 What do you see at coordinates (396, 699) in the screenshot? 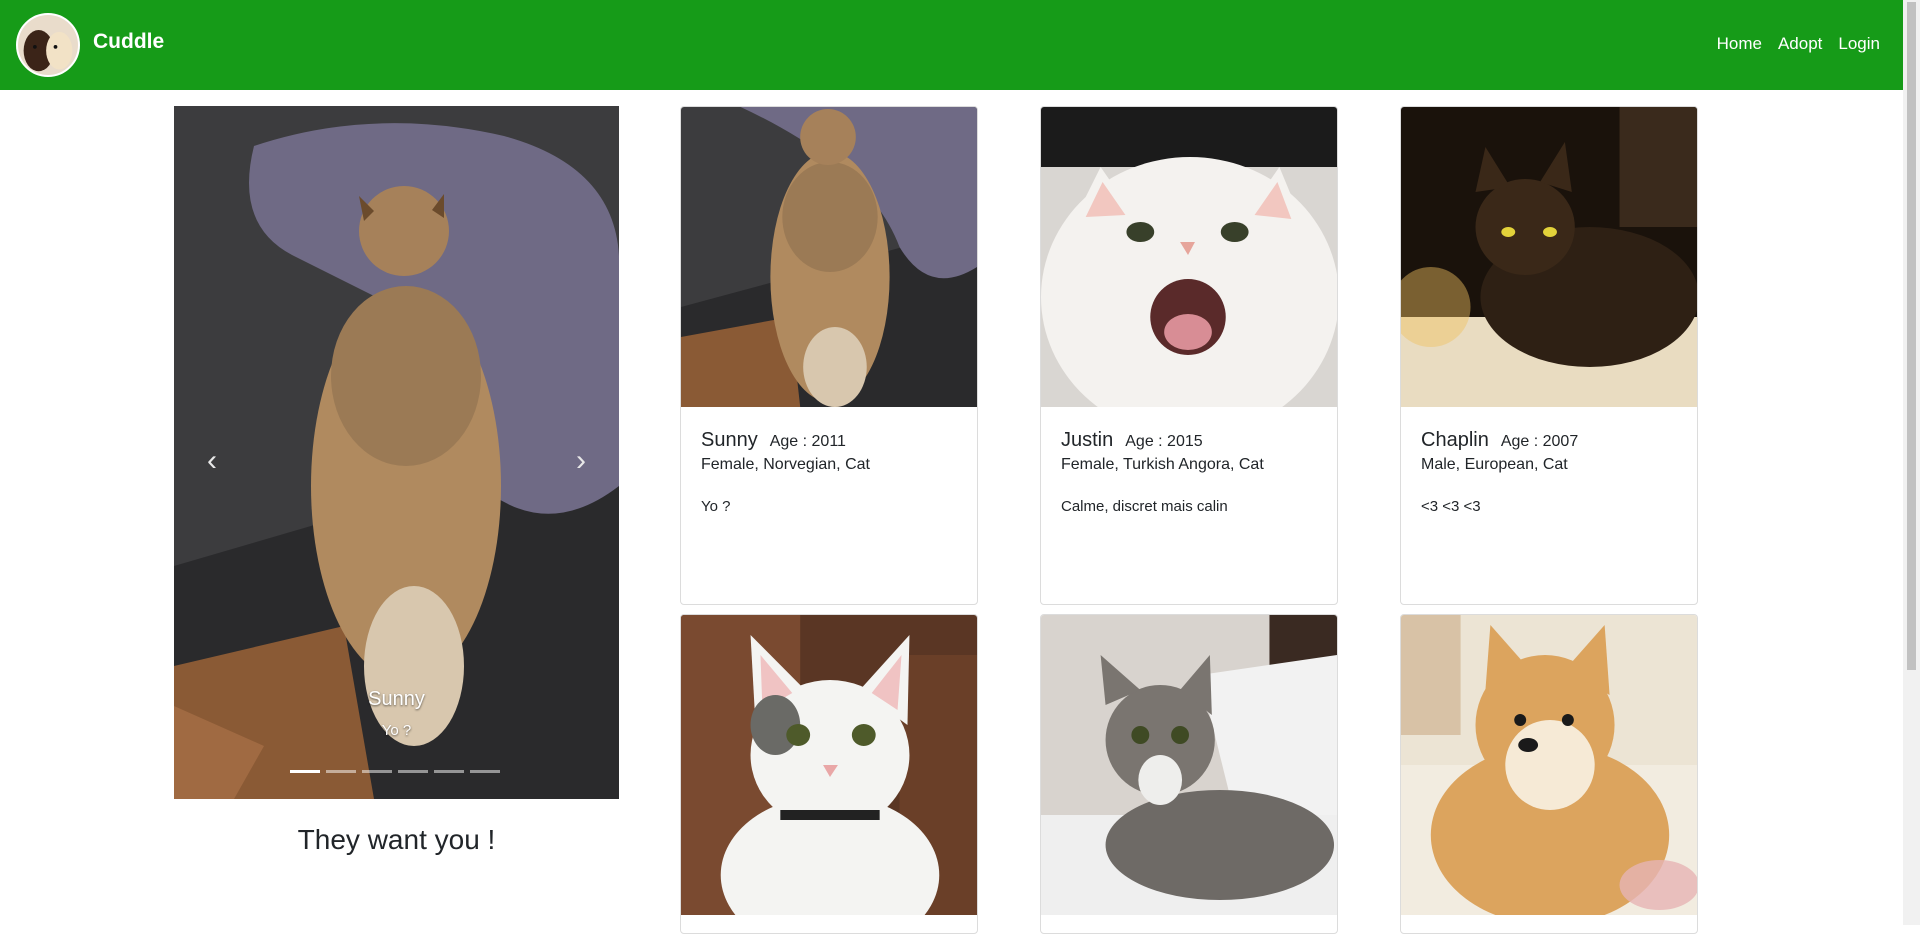
I see `carousel-caption-name: Sunny` at bounding box center [396, 699].